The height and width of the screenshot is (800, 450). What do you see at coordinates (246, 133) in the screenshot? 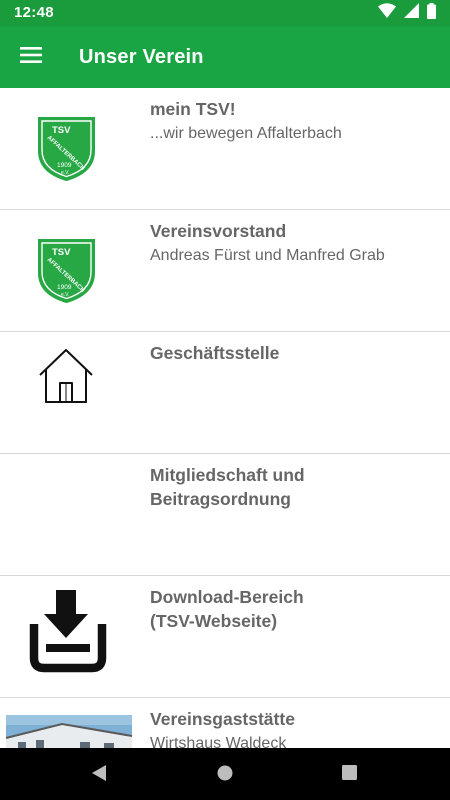
I see `item-subtitle: ...wir bewegen Affalterbach` at bounding box center [246, 133].